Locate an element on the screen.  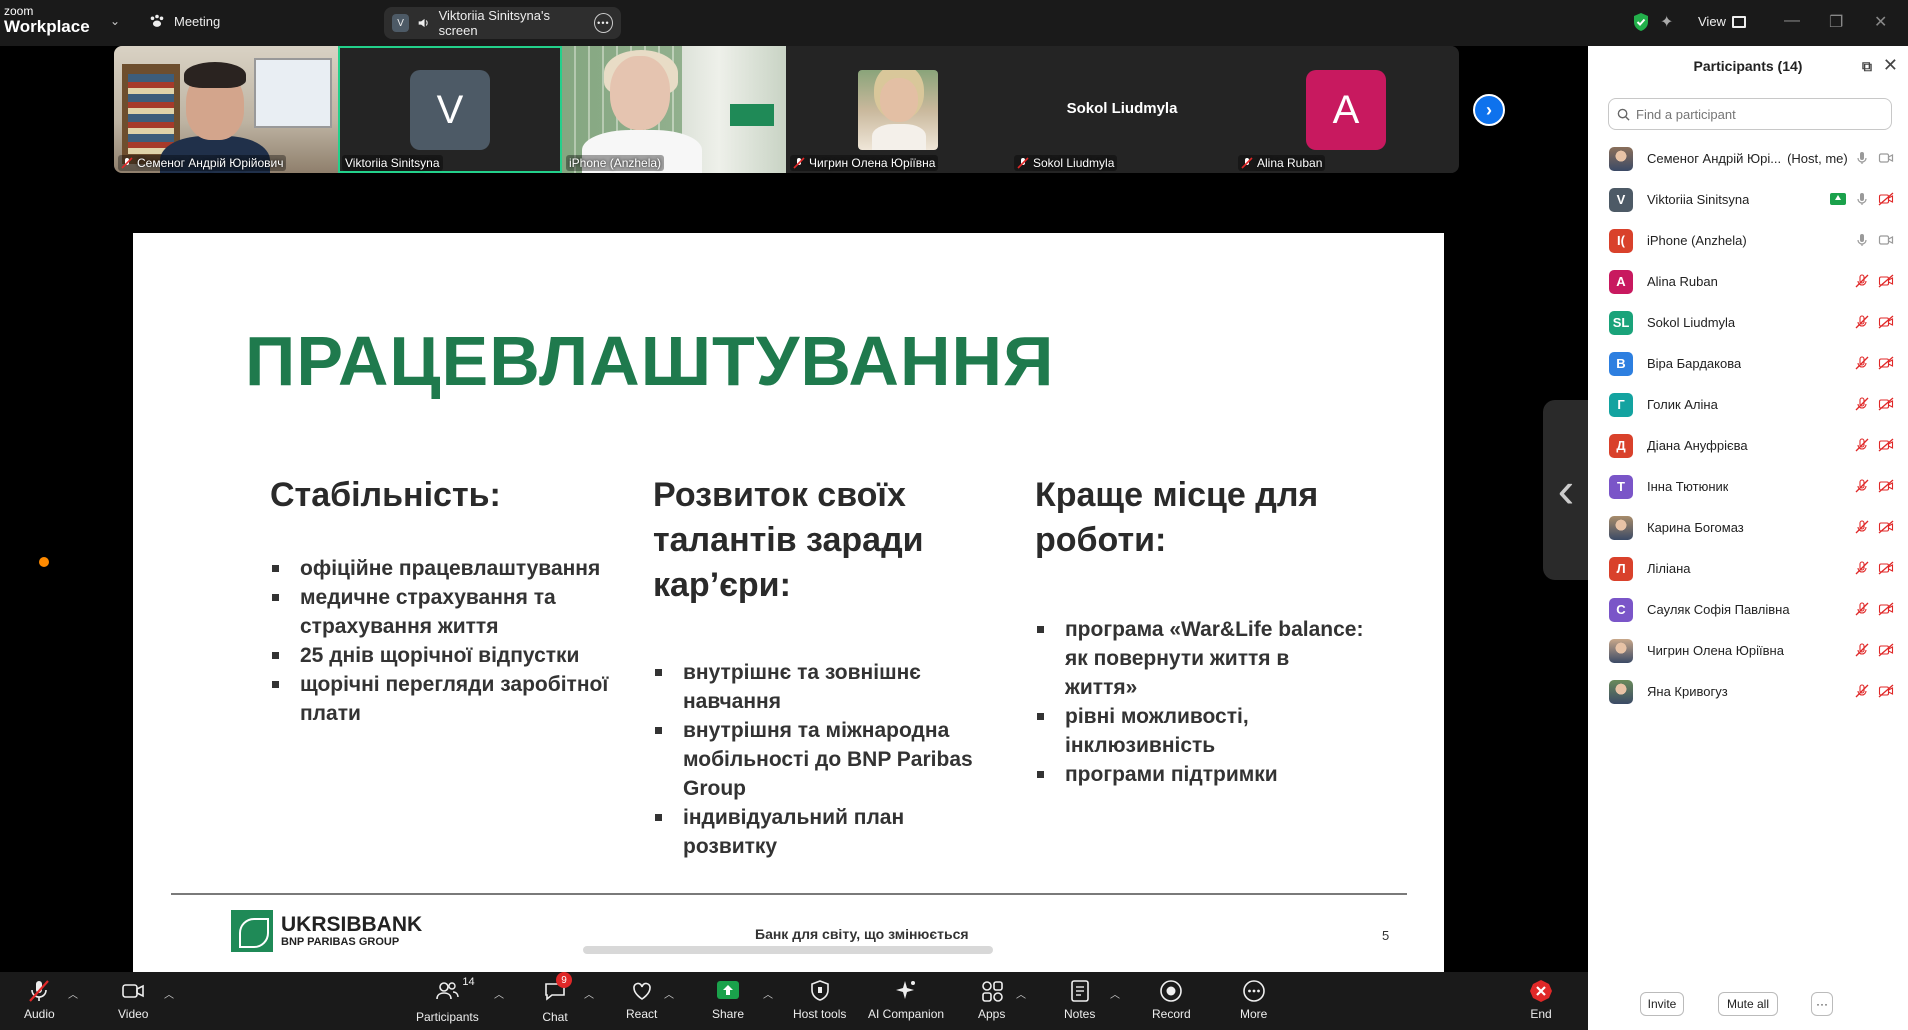
invite-button: Invite is located at coordinates (1662, 1004).